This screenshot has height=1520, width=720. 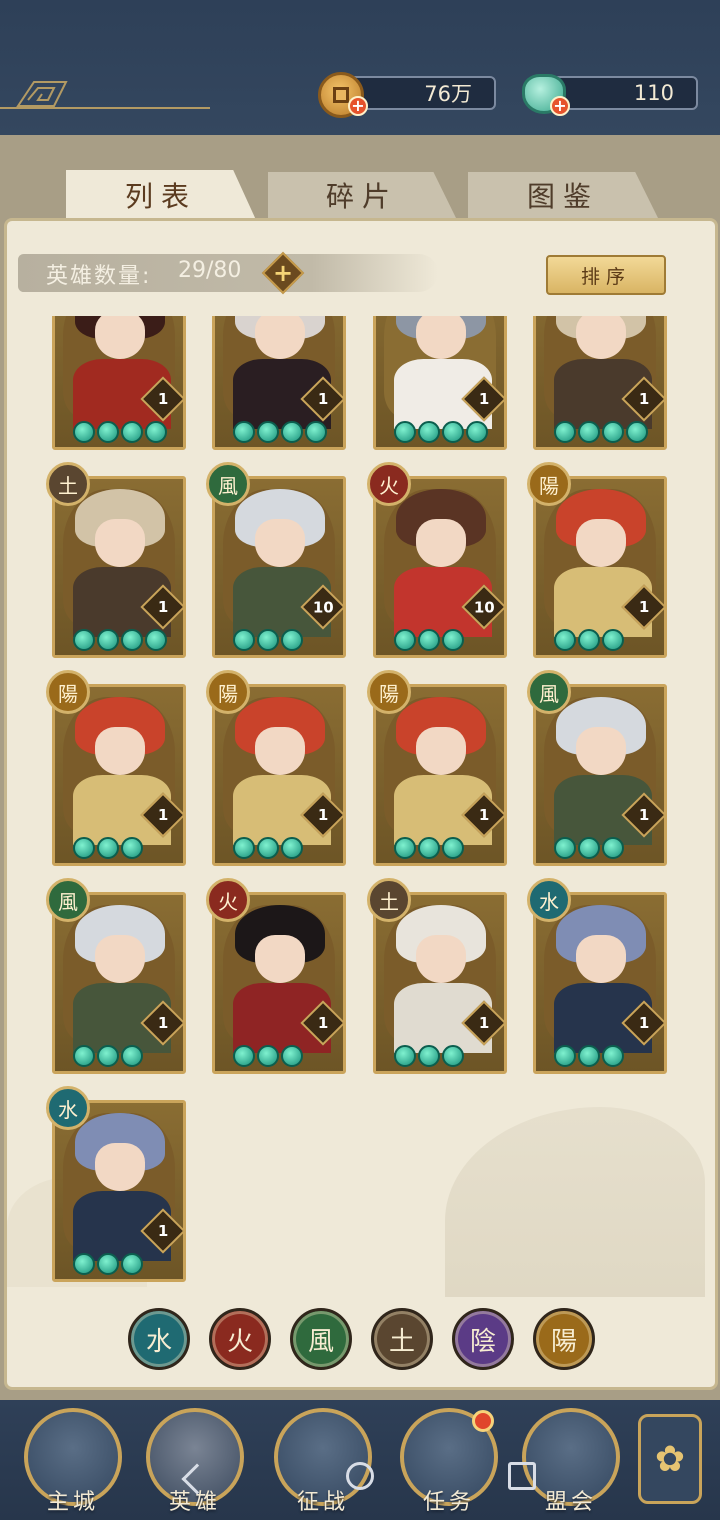 I want to click on flower-menu-icon: ✿, so click(x=670, y=1459).